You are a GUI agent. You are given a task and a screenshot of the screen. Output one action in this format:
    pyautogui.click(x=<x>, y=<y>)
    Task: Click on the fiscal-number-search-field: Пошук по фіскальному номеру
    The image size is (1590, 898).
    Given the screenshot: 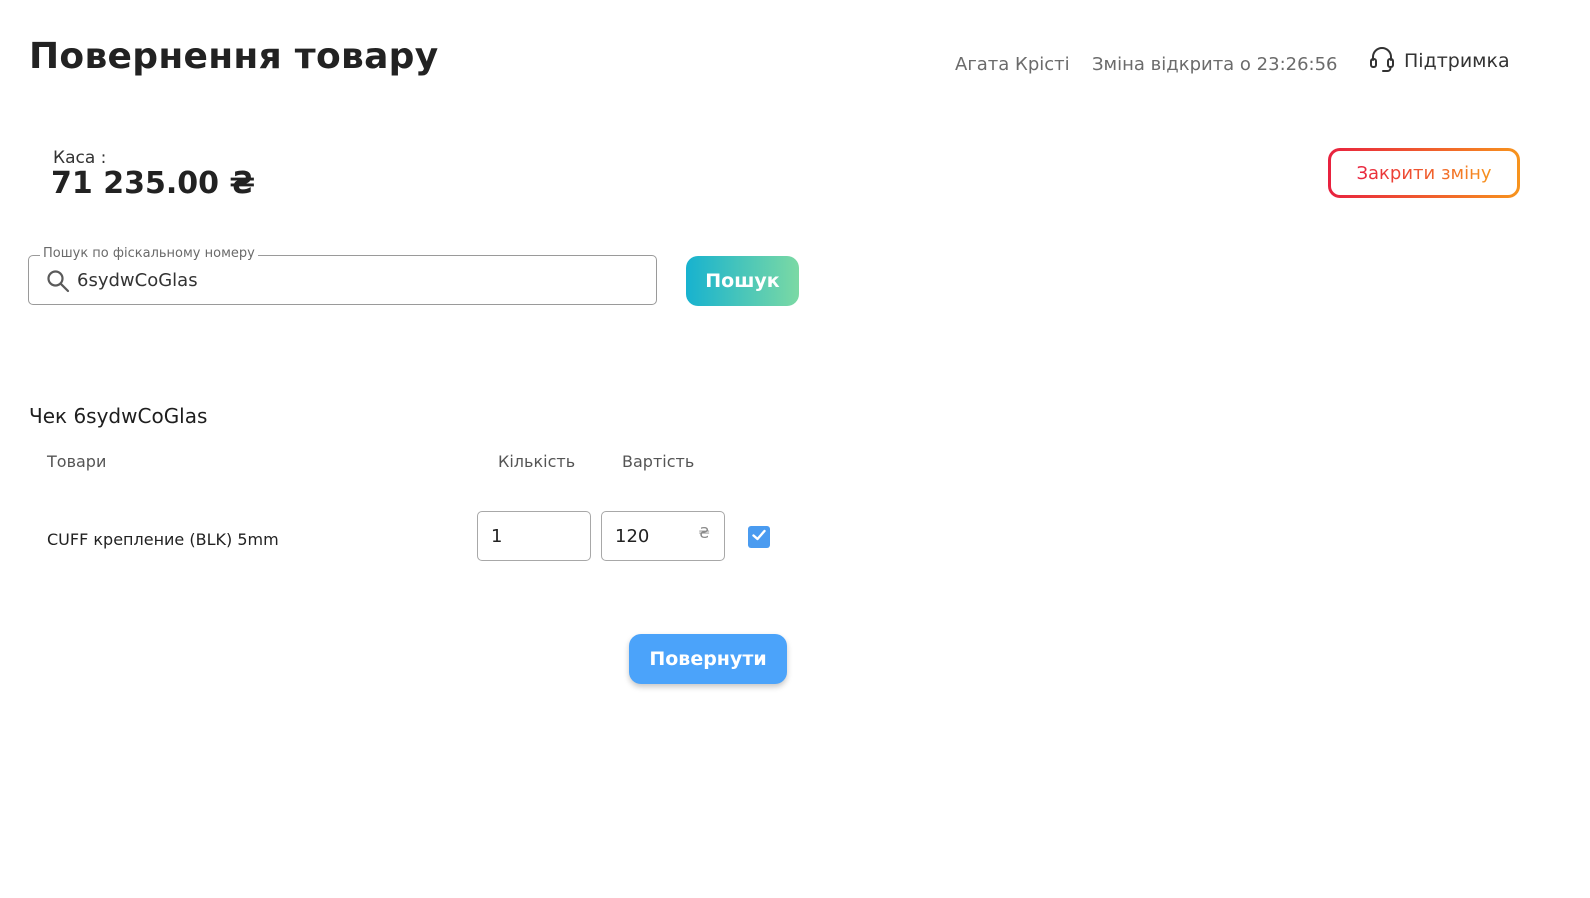 What is the action you would take?
    pyautogui.click(x=342, y=275)
    